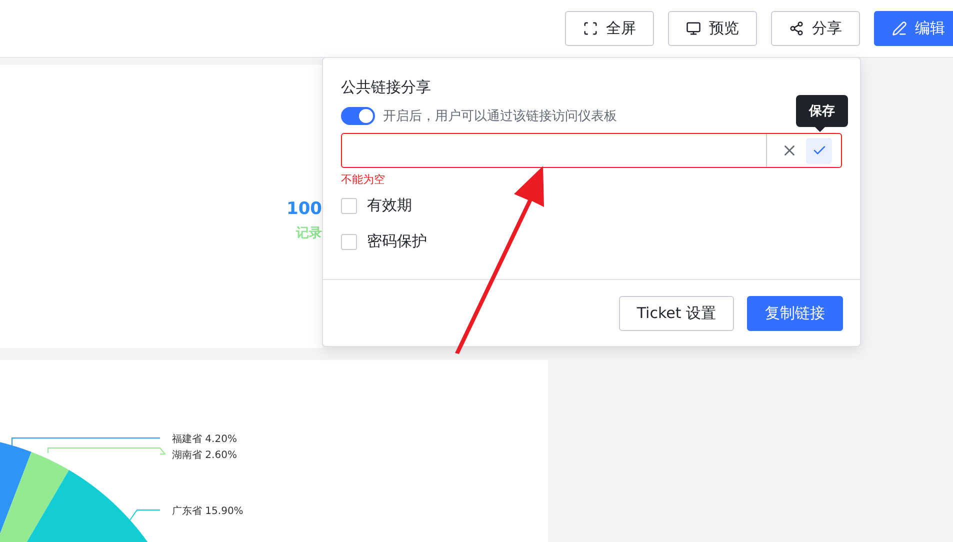 This screenshot has height=542, width=953. I want to click on toolbar-button: 分享, so click(815, 28).